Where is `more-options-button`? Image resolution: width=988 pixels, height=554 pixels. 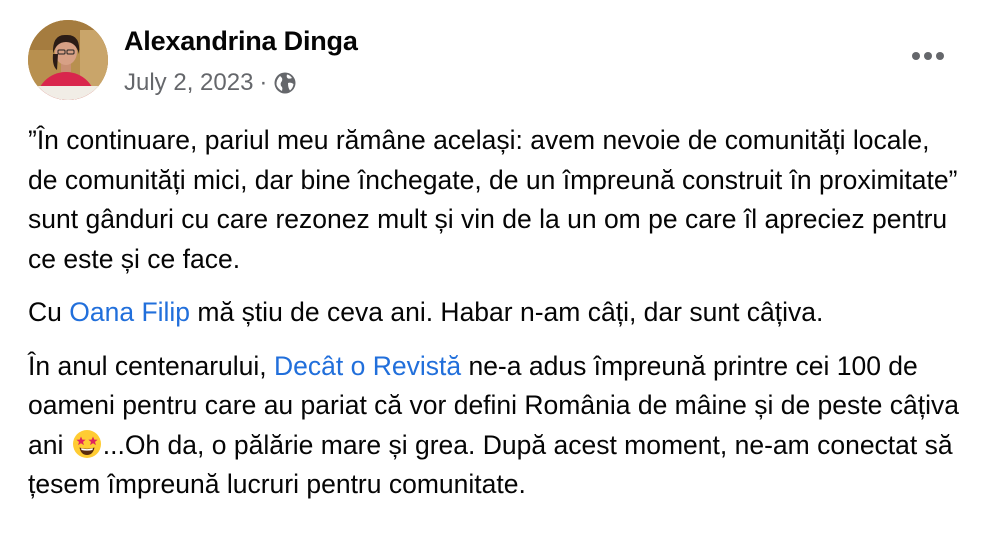
more-options-button is located at coordinates (928, 56).